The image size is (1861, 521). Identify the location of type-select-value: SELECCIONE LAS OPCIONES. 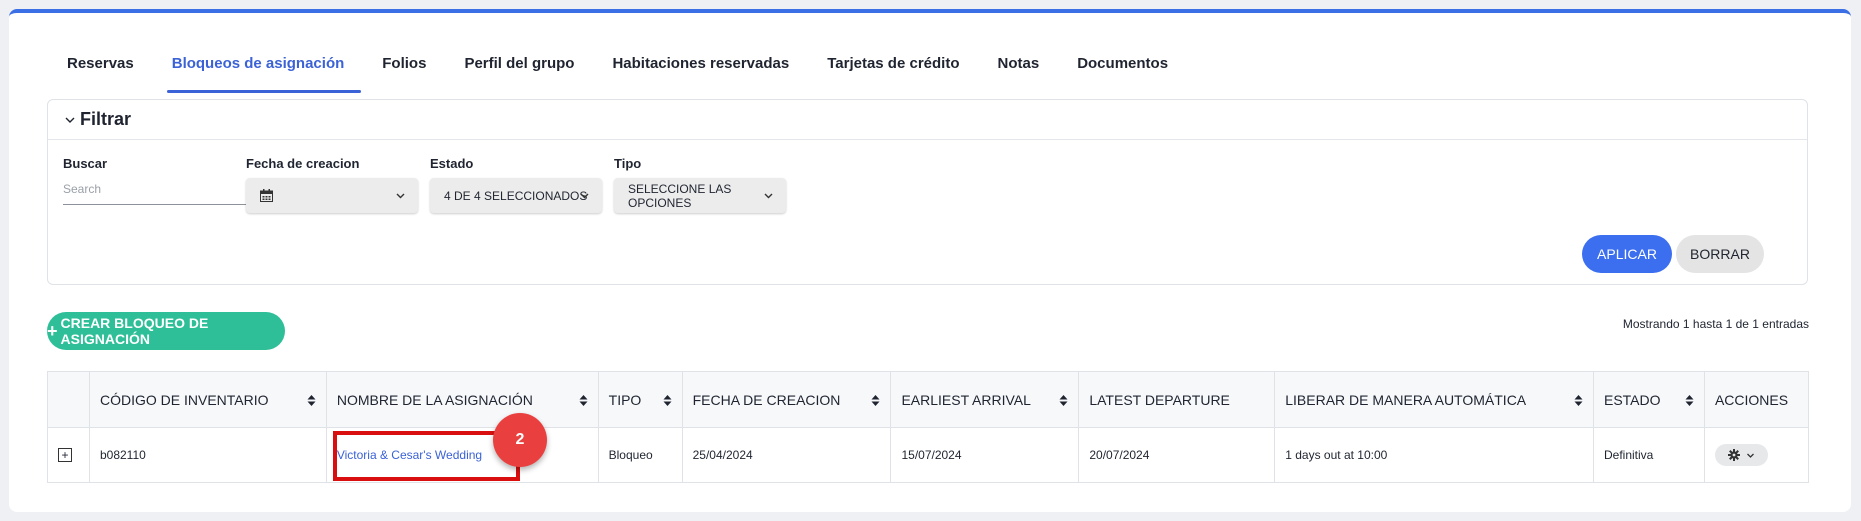
(680, 195).